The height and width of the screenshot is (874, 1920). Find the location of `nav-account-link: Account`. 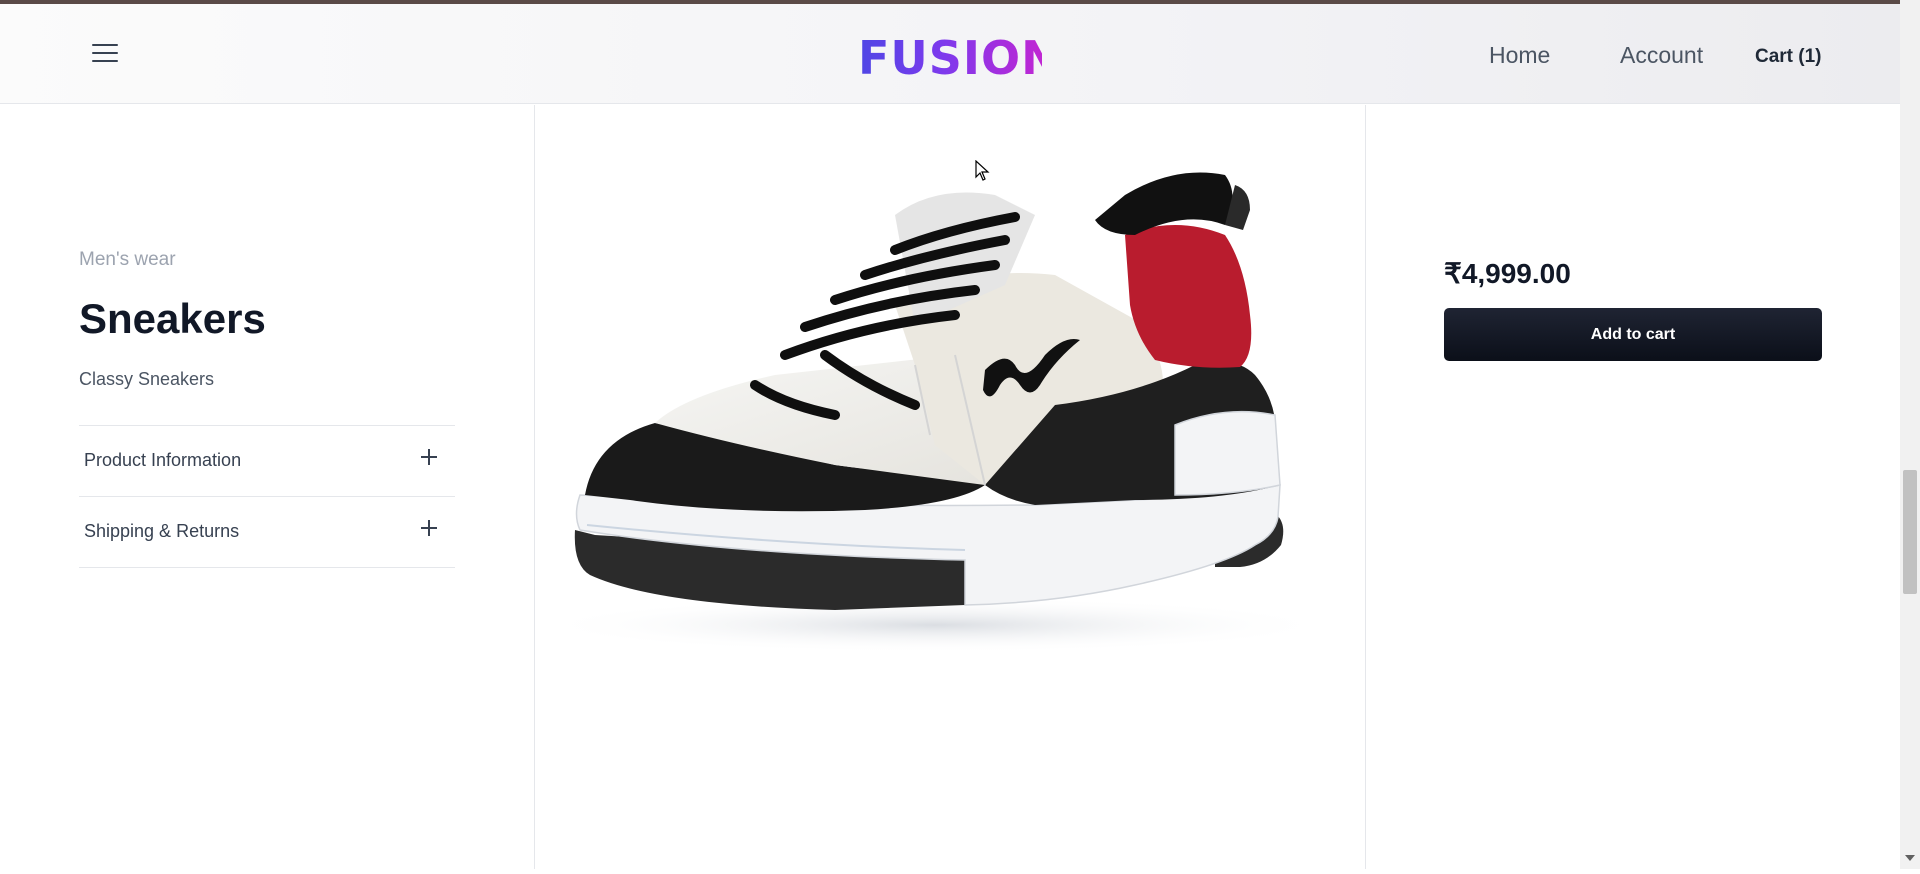

nav-account-link: Account is located at coordinates (1661, 55).